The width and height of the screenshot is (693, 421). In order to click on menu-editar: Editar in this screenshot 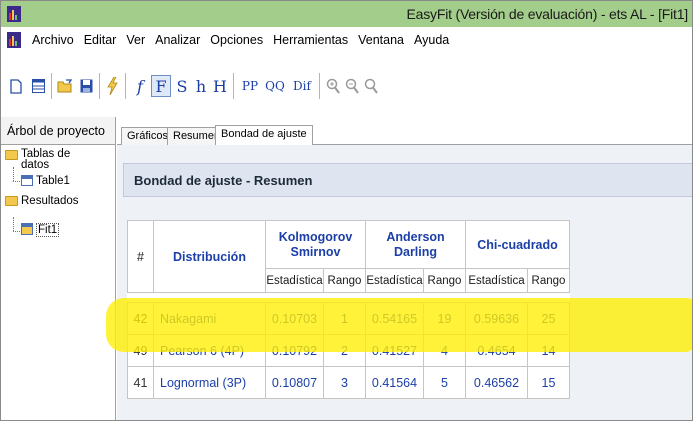, I will do `click(100, 40)`.